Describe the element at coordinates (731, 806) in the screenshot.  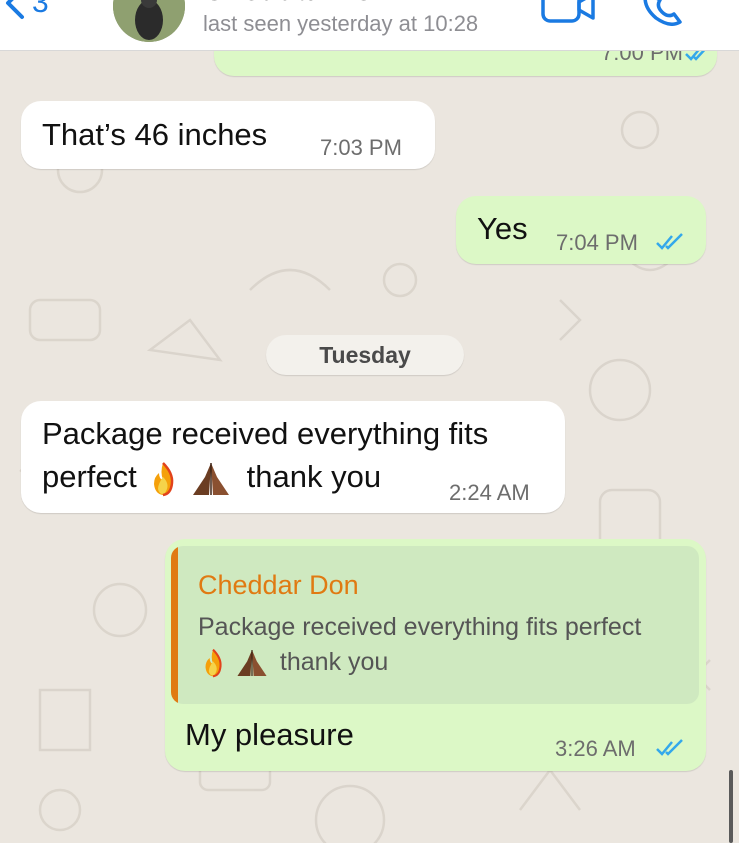
I see `scrollbar` at that location.